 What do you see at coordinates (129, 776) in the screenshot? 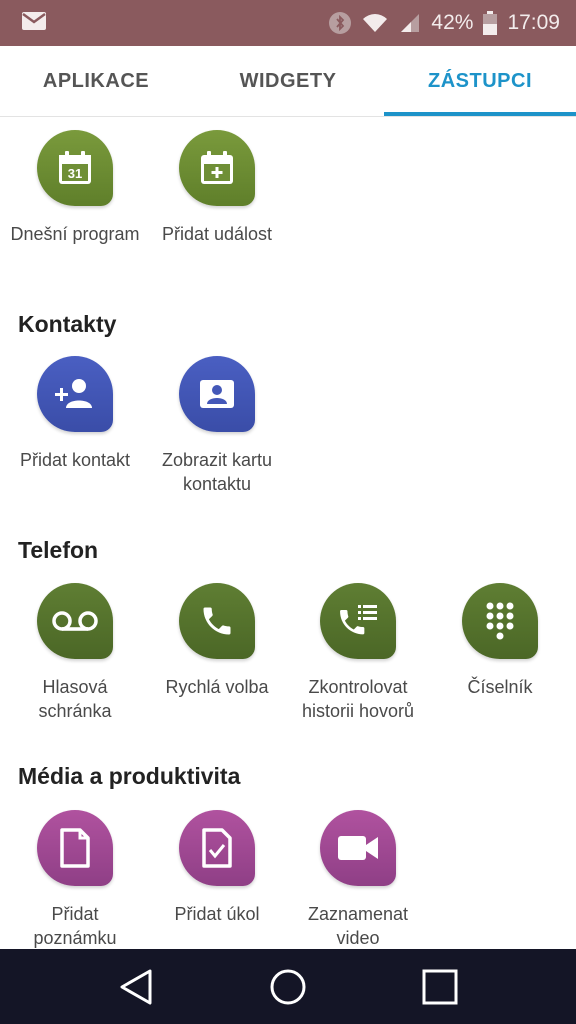
I see `section-title-media: Média a produktivita` at bounding box center [129, 776].